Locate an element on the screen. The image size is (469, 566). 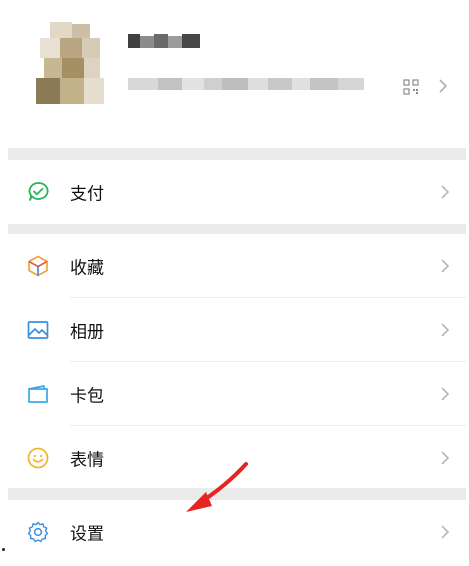
menu-label-favorites: 收藏 is located at coordinates (87, 268).